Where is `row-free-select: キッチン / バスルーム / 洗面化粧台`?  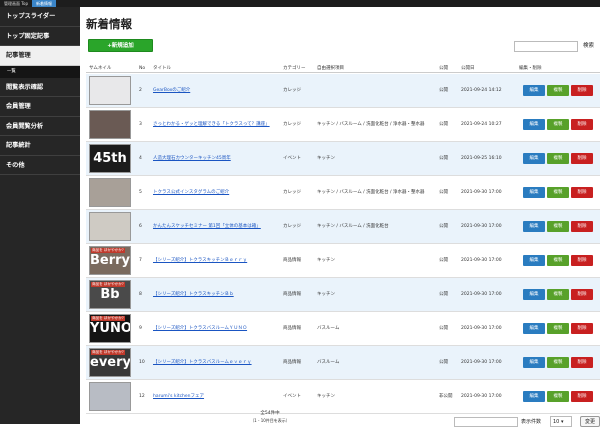 row-free-select: キッチン / バスルーム / 洗面化粧台 is located at coordinates (353, 226).